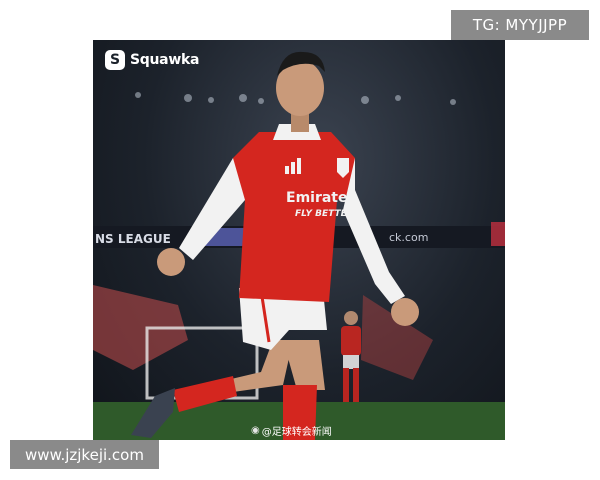 The height and width of the screenshot is (480, 600). What do you see at coordinates (520, 25) in the screenshot?
I see `telegram-watermark: TG: MYYJJPP` at bounding box center [520, 25].